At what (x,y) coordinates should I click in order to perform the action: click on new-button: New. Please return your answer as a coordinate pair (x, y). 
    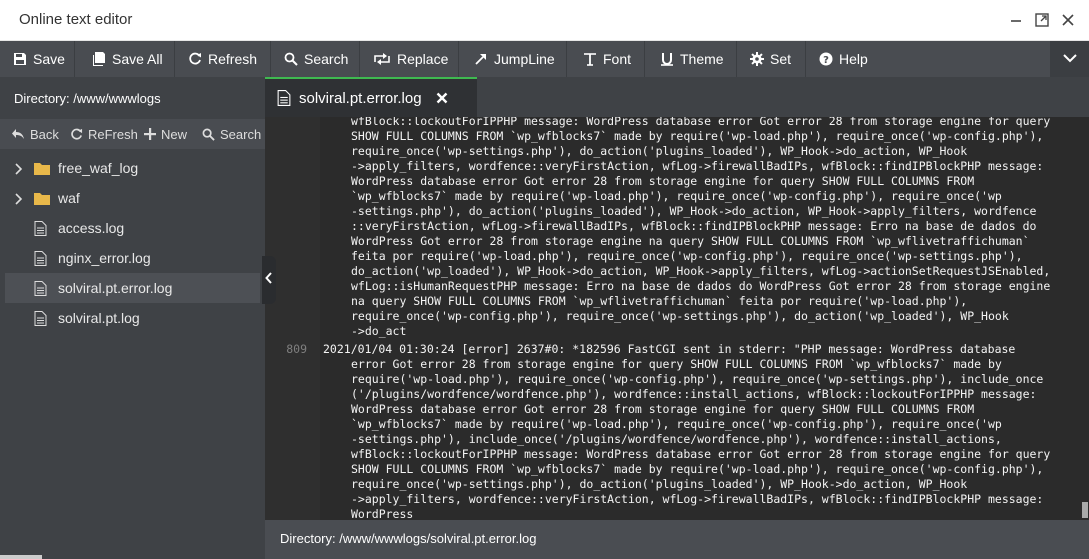
    Looking at the image, I should click on (165, 134).